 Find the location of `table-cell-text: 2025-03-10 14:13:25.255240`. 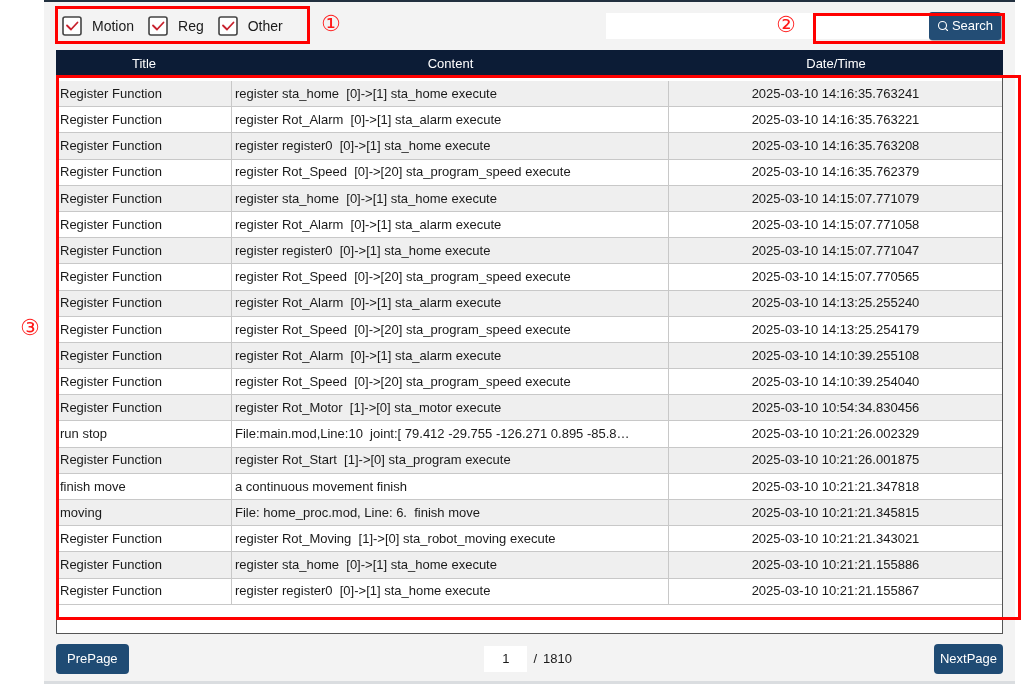

table-cell-text: 2025-03-10 14:13:25.255240 is located at coordinates (835, 303).